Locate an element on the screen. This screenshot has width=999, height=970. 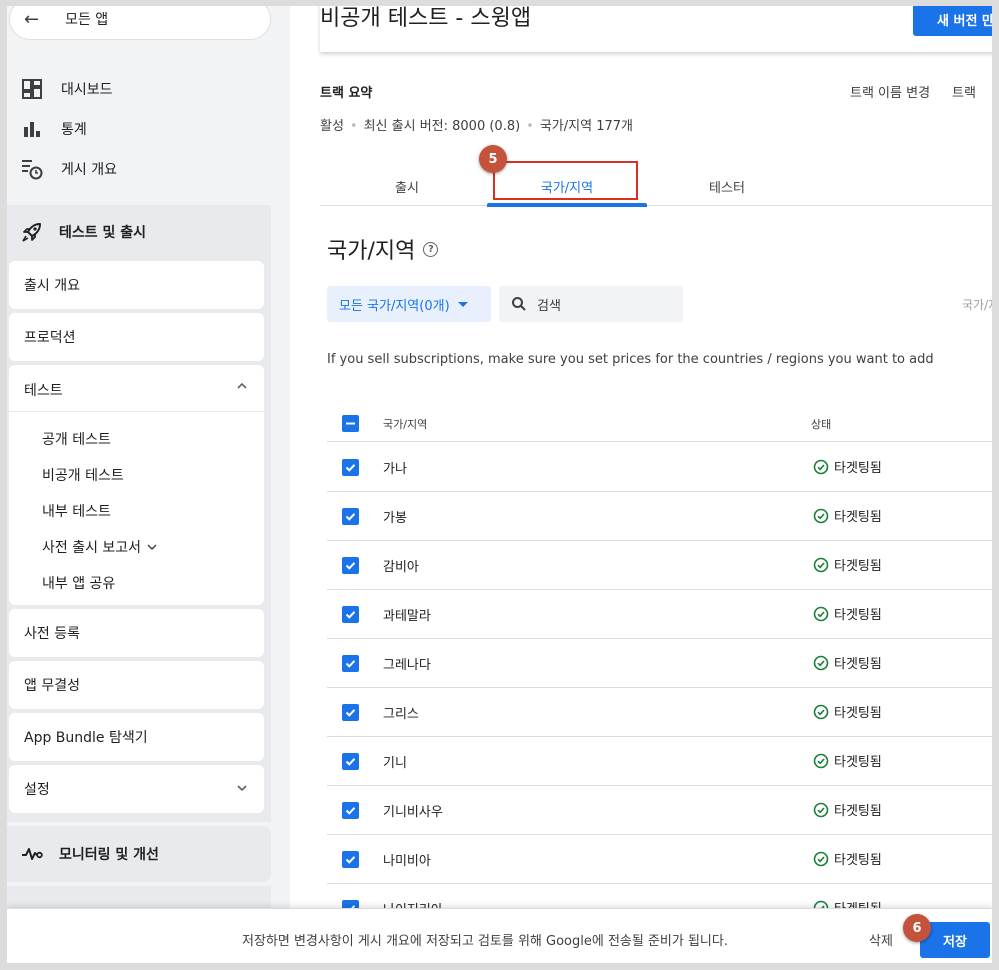
country-name: 가봉 is located at coordinates (395, 518).